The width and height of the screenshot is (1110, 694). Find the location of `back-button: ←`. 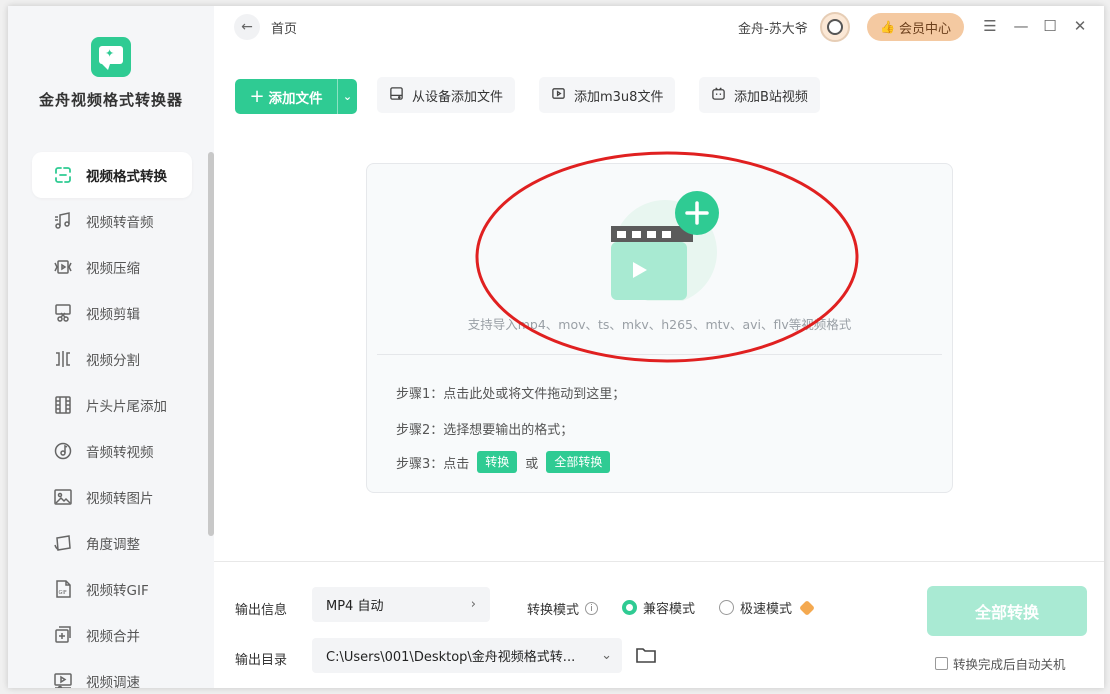

back-button: ← is located at coordinates (247, 27).